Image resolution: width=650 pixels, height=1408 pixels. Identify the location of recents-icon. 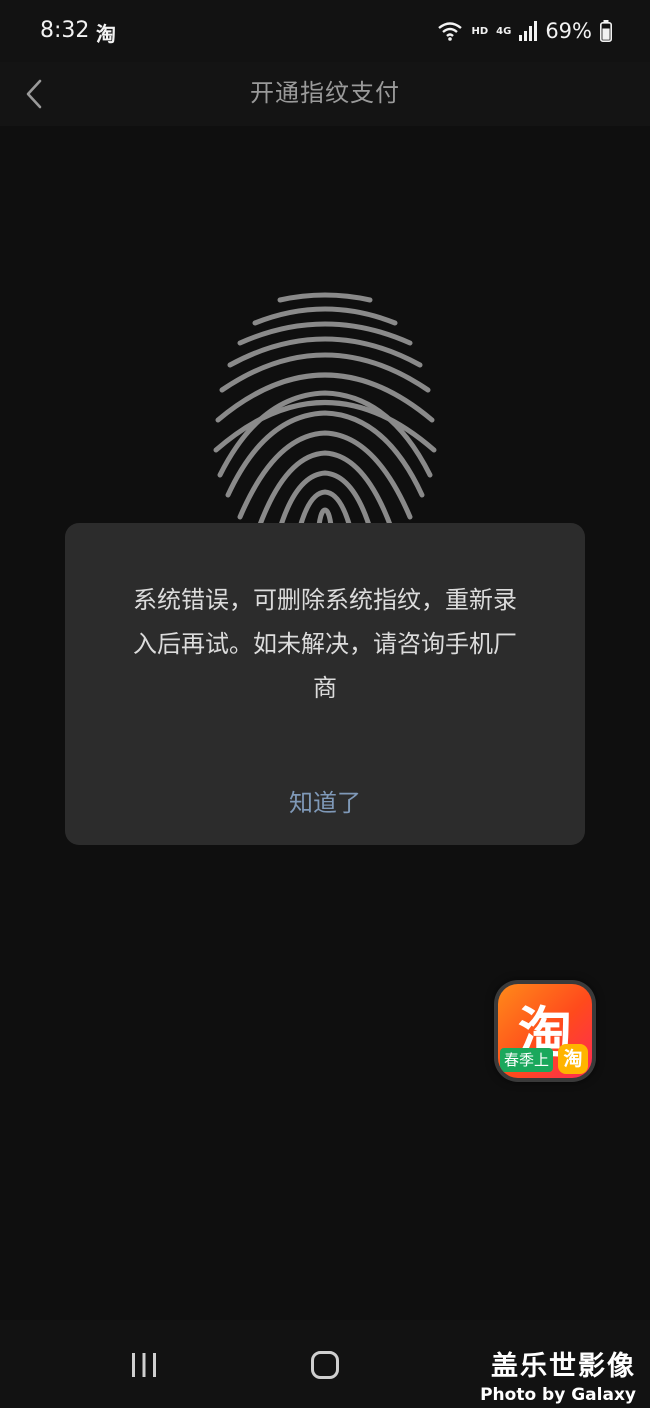
(144, 1365).